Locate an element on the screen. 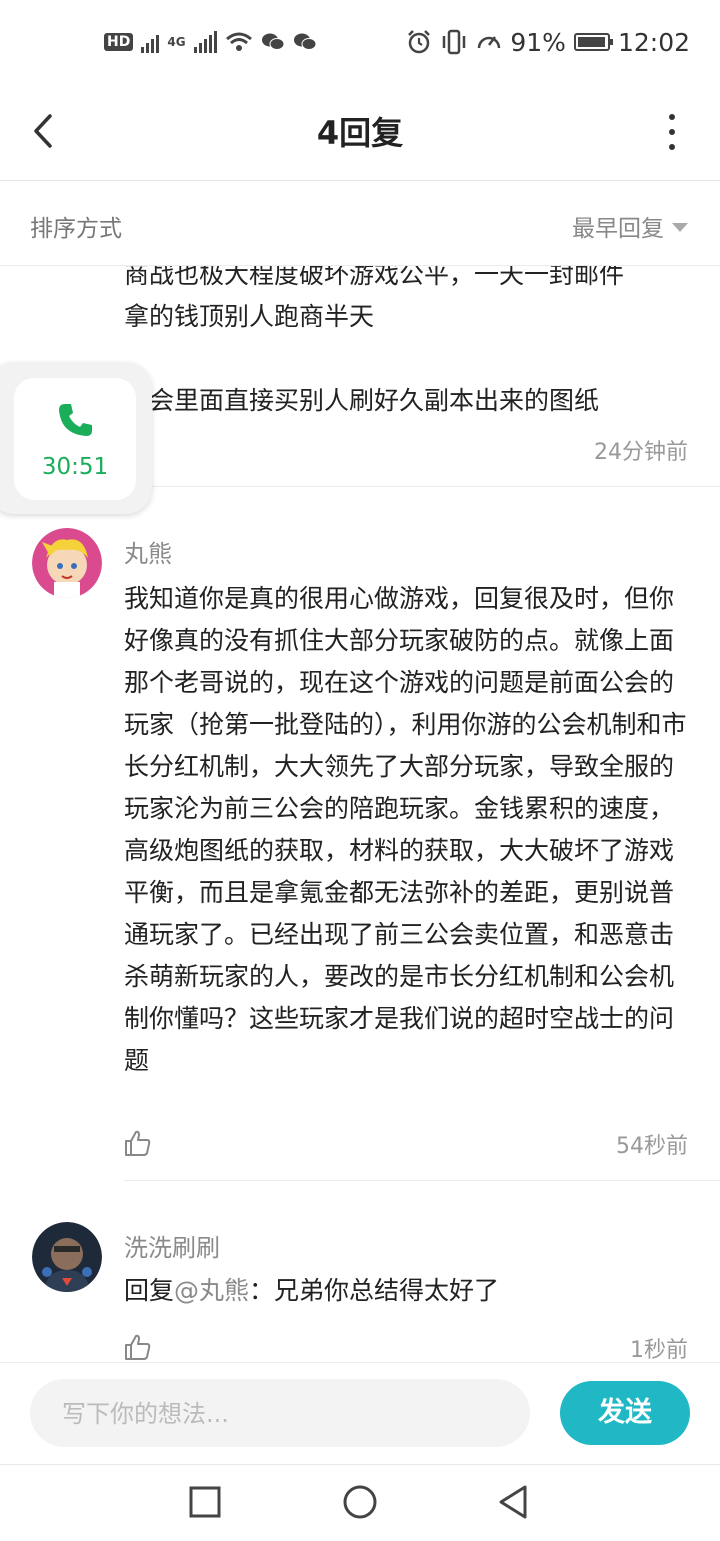 The height and width of the screenshot is (1541, 720). reply-prefix: 回复 is located at coordinates (149, 1290).